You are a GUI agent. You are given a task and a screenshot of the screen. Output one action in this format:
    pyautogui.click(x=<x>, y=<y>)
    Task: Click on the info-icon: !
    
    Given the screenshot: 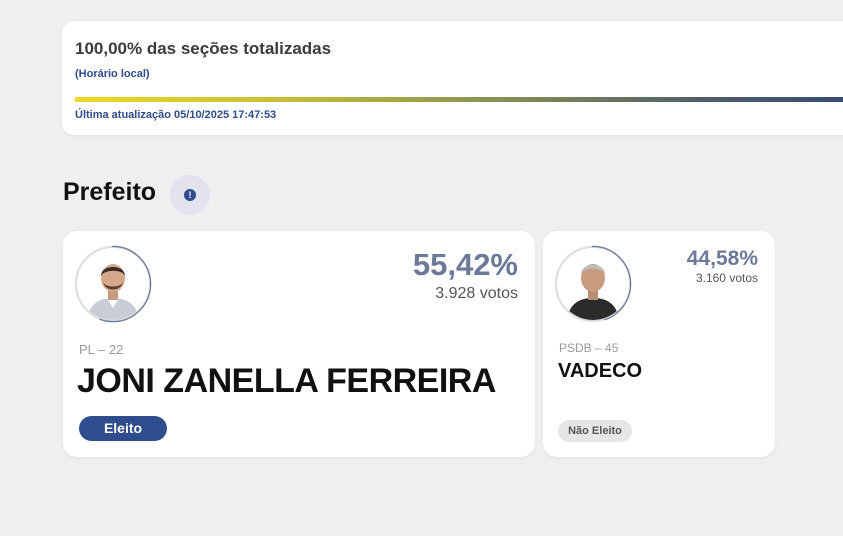 What is the action you would take?
    pyautogui.click(x=190, y=195)
    